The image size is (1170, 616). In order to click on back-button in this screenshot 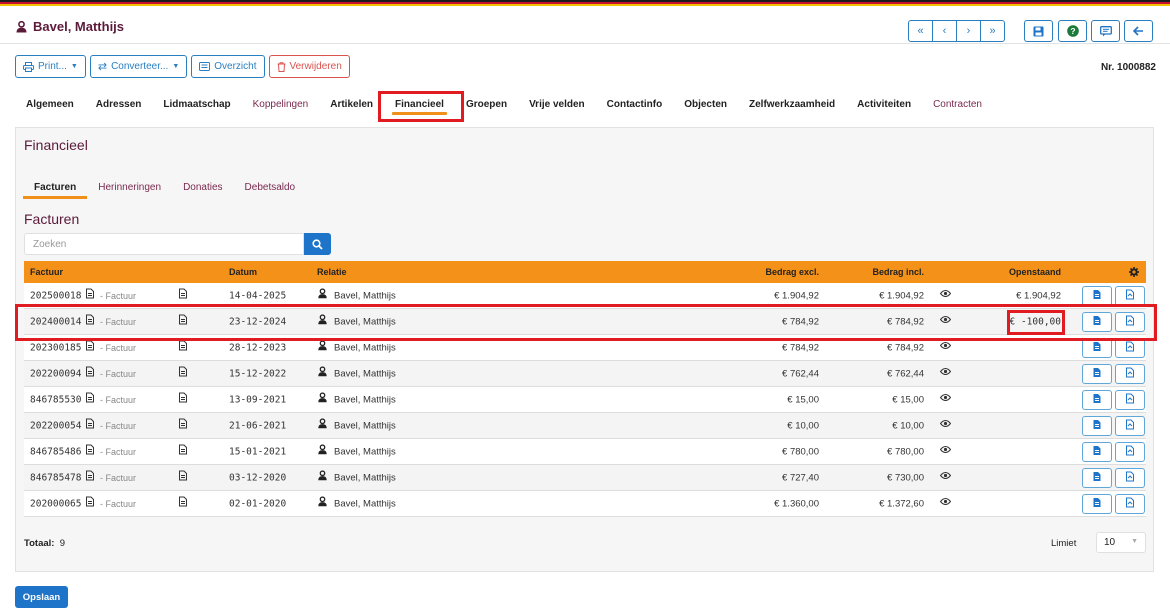, I will do `click(1138, 31)`.